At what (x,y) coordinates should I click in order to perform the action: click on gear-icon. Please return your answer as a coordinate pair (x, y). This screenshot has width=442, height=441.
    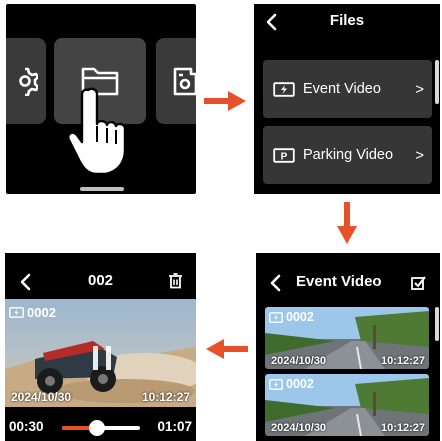
    Looking at the image, I should click on (28, 81).